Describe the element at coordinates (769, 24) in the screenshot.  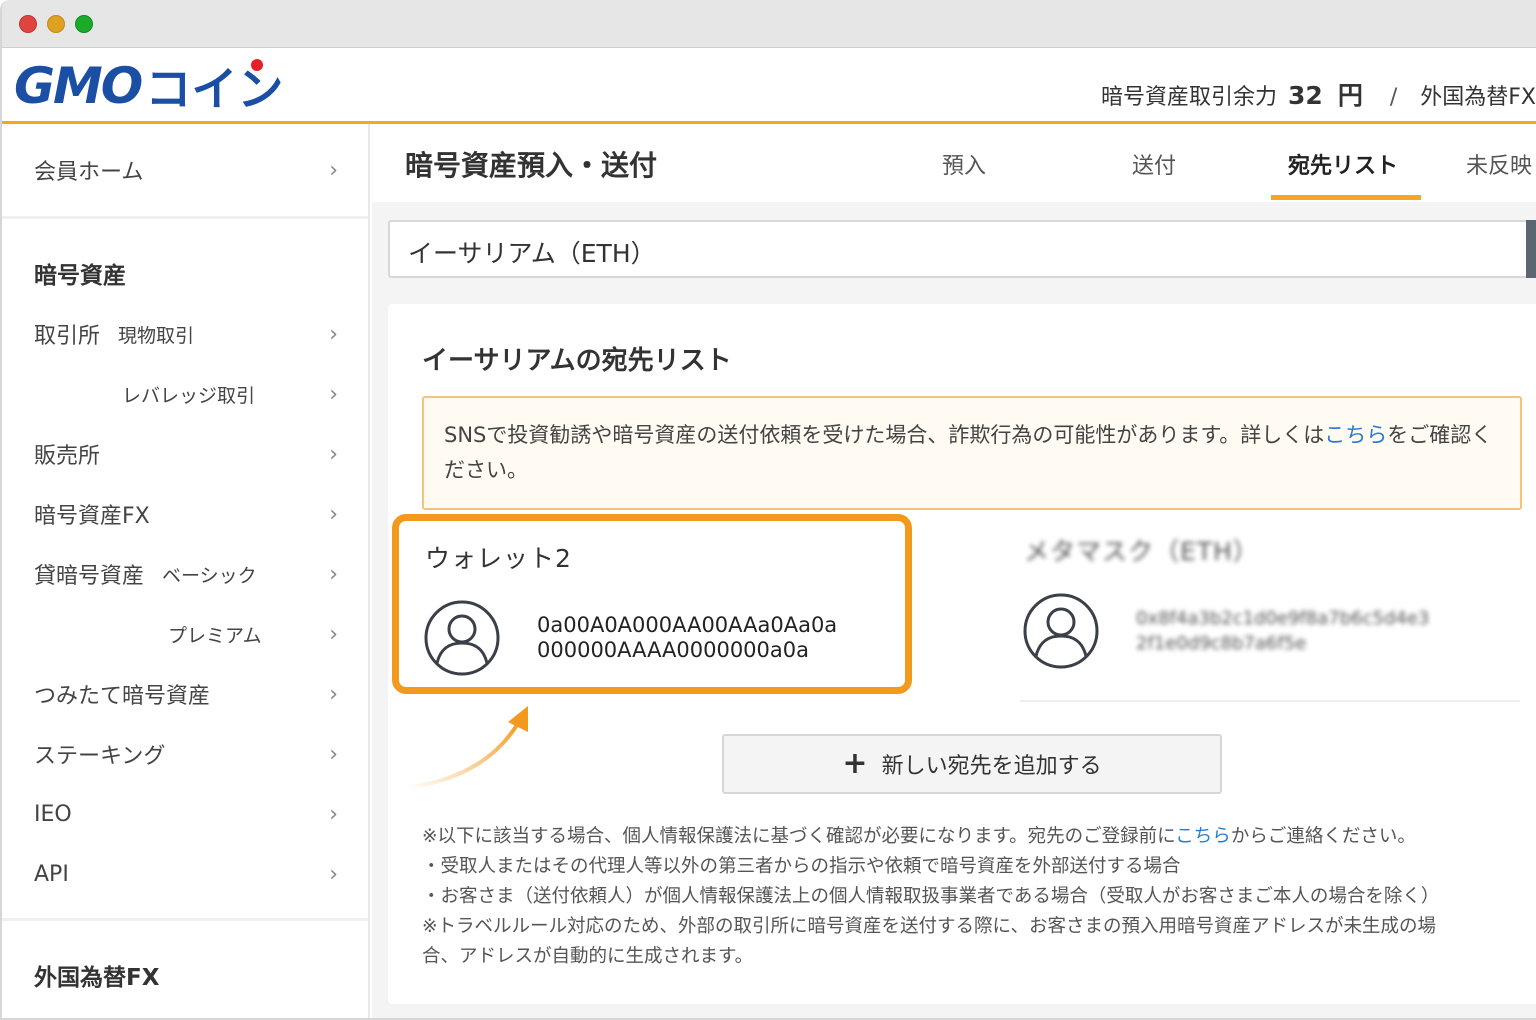
I see `title-bar` at that location.